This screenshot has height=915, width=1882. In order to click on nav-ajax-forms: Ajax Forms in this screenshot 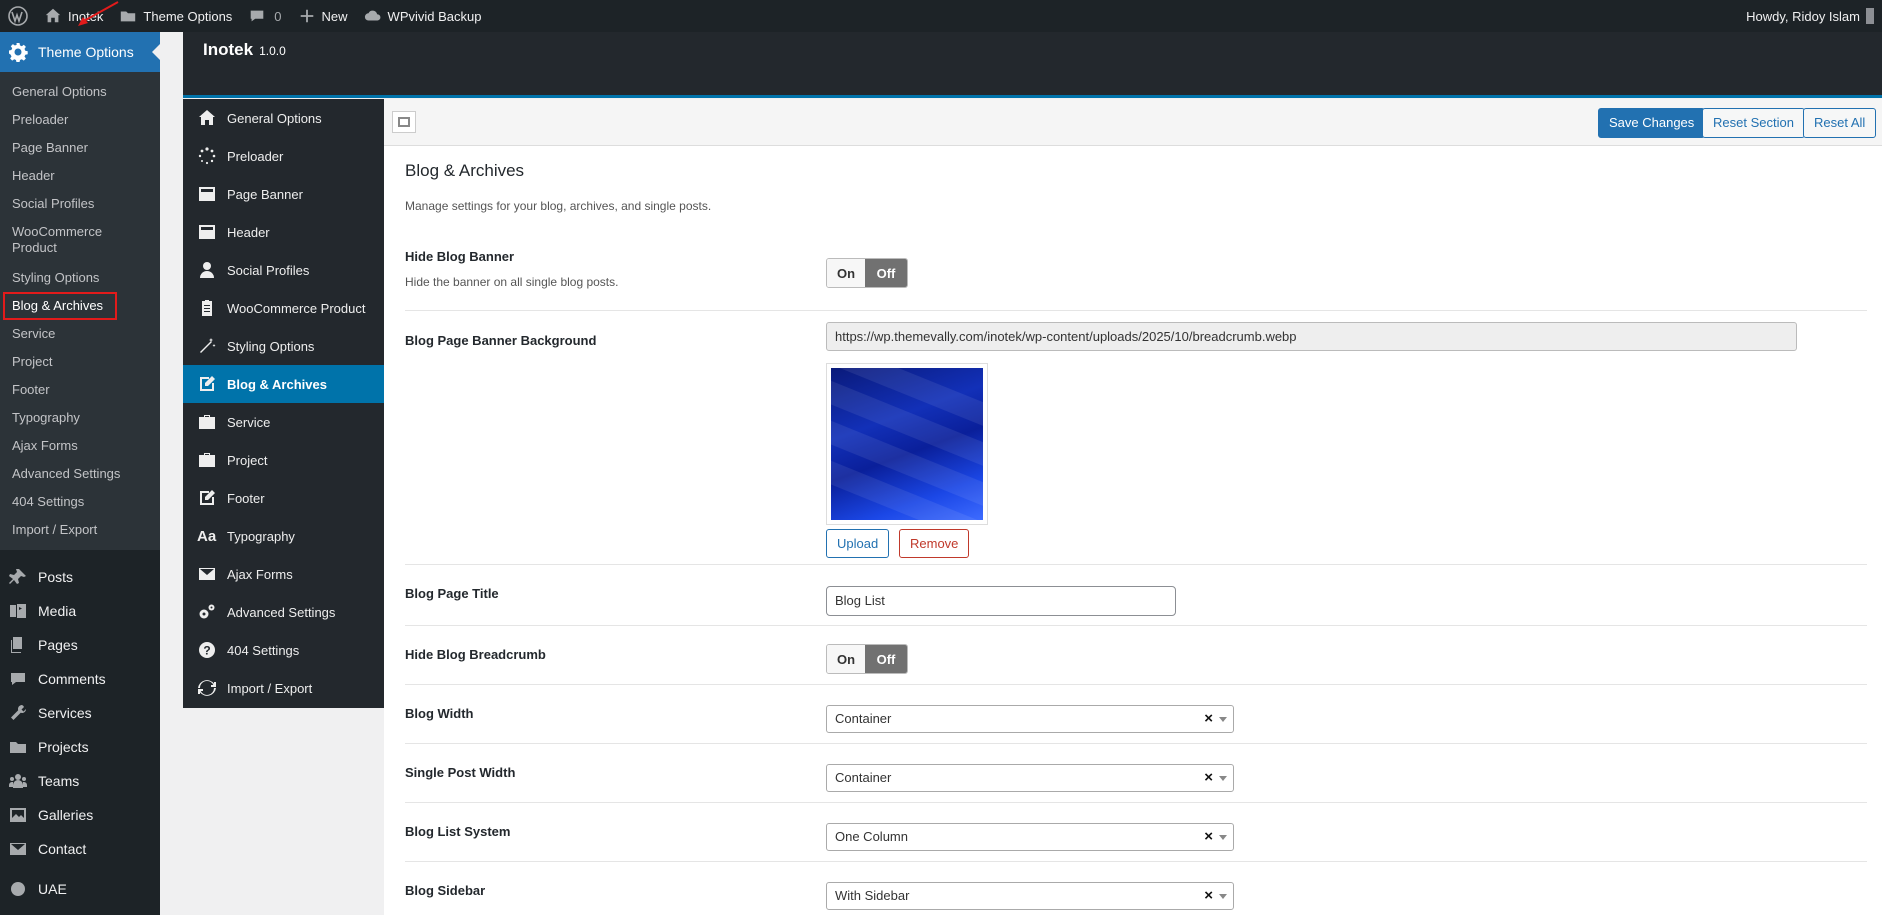, I will do `click(283, 574)`.